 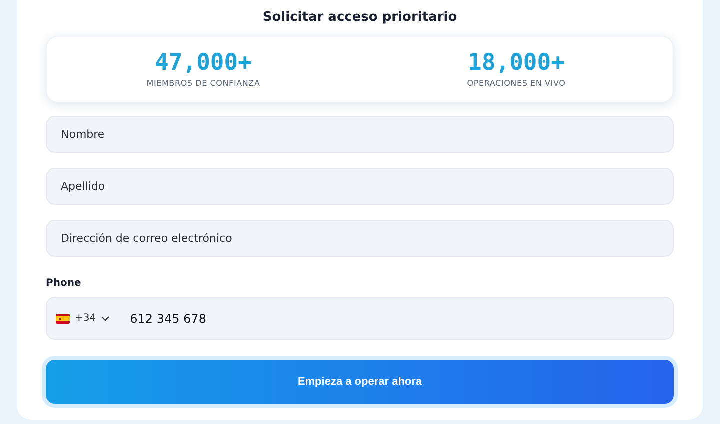 What do you see at coordinates (360, 186) in the screenshot?
I see `text-field: Apellido` at bounding box center [360, 186].